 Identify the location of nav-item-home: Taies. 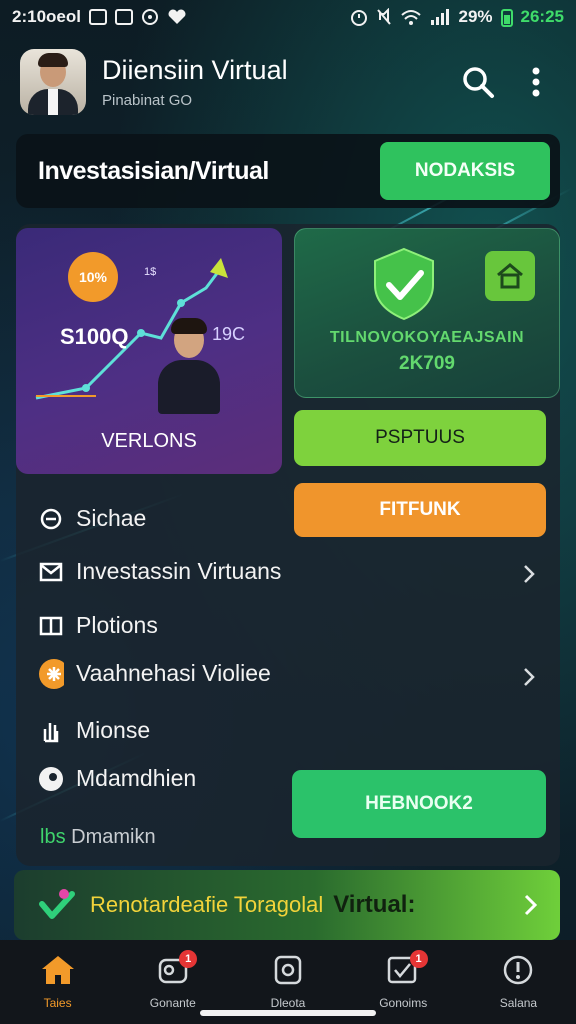
(57, 982).